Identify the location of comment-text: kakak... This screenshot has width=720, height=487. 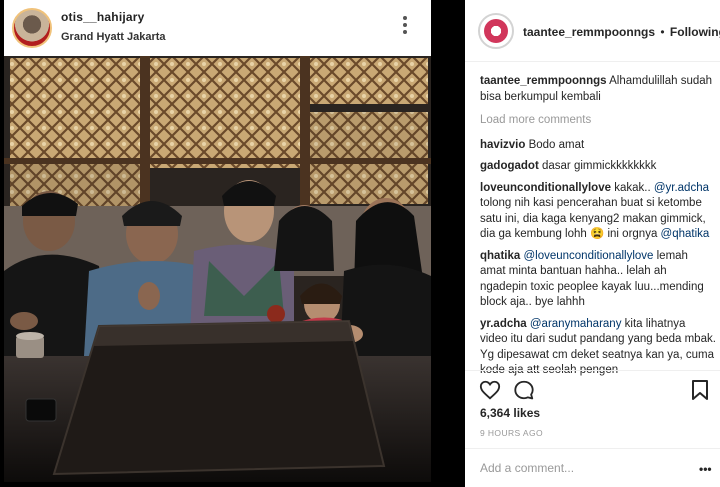
(634, 187).